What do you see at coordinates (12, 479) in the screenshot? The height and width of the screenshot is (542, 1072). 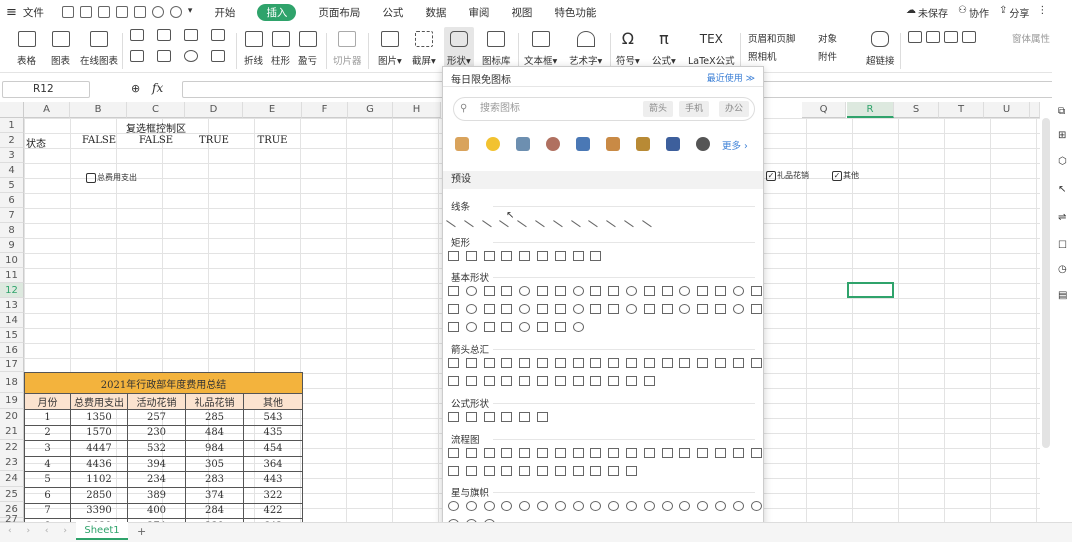 I see `row-header-24: 24` at bounding box center [12, 479].